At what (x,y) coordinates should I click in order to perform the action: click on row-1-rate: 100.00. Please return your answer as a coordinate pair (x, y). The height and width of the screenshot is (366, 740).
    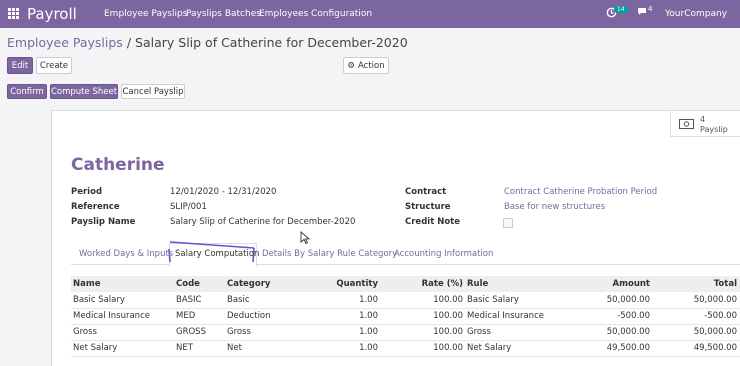
    Looking at the image, I should click on (448, 300).